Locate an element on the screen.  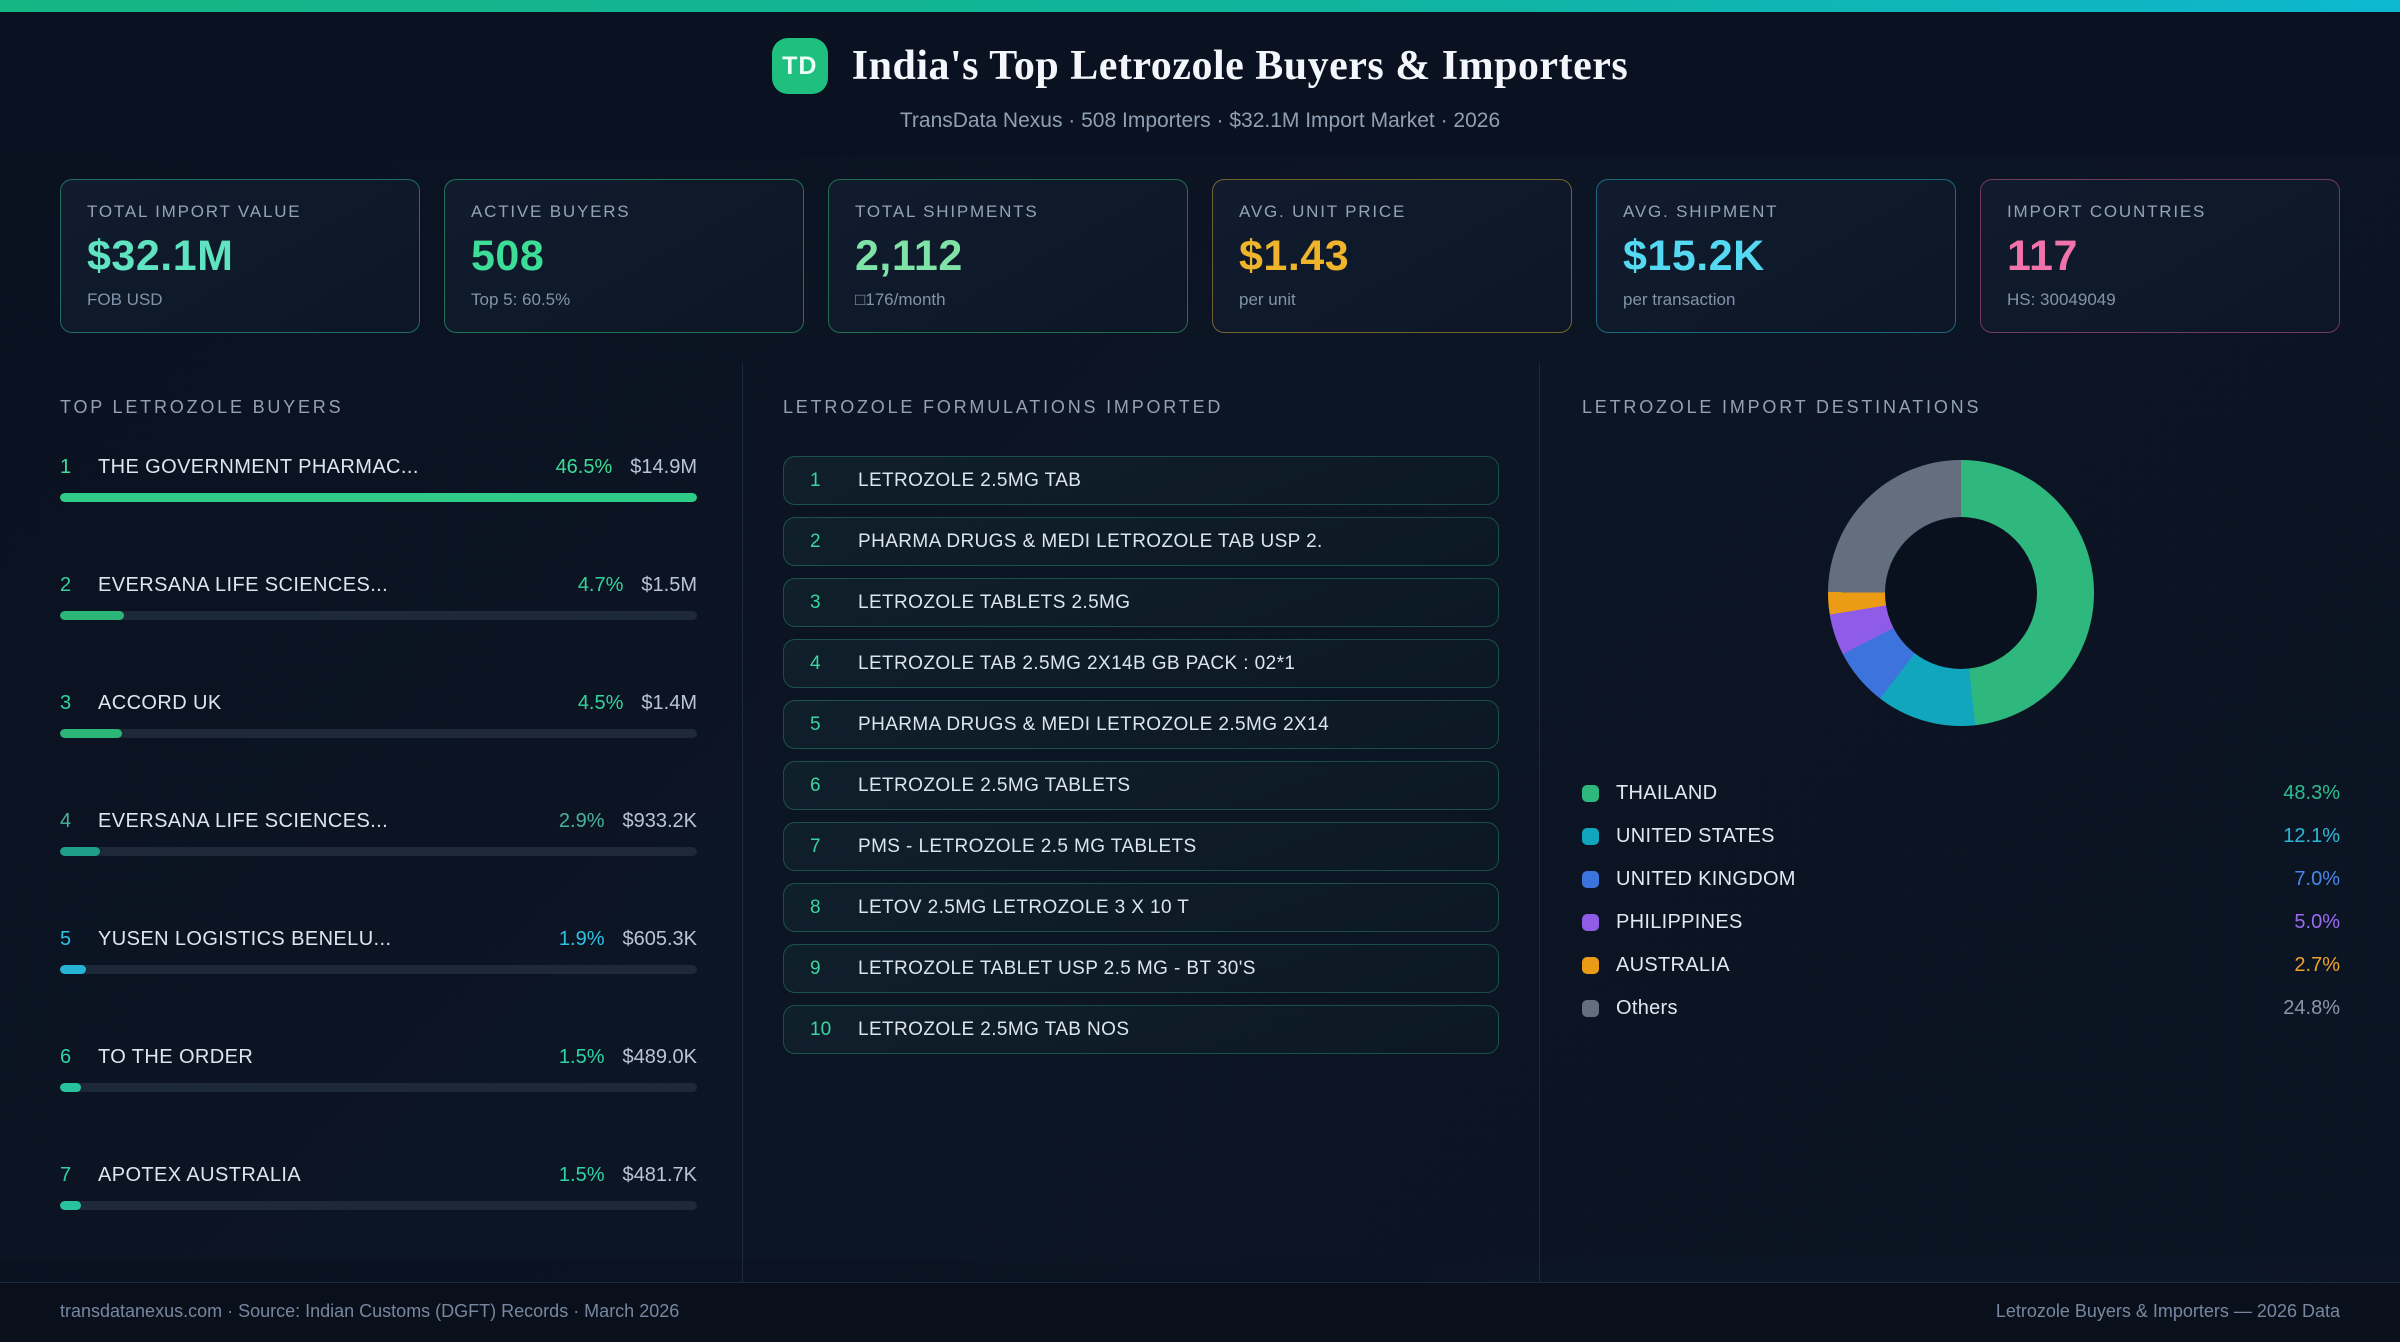
stat-label: TOTAL IMPORT VALUE is located at coordinates (194, 211).